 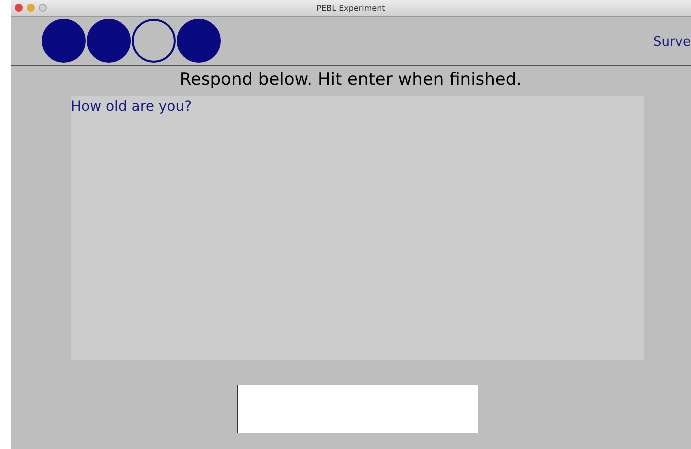 I want to click on close-icon, so click(x=19, y=8).